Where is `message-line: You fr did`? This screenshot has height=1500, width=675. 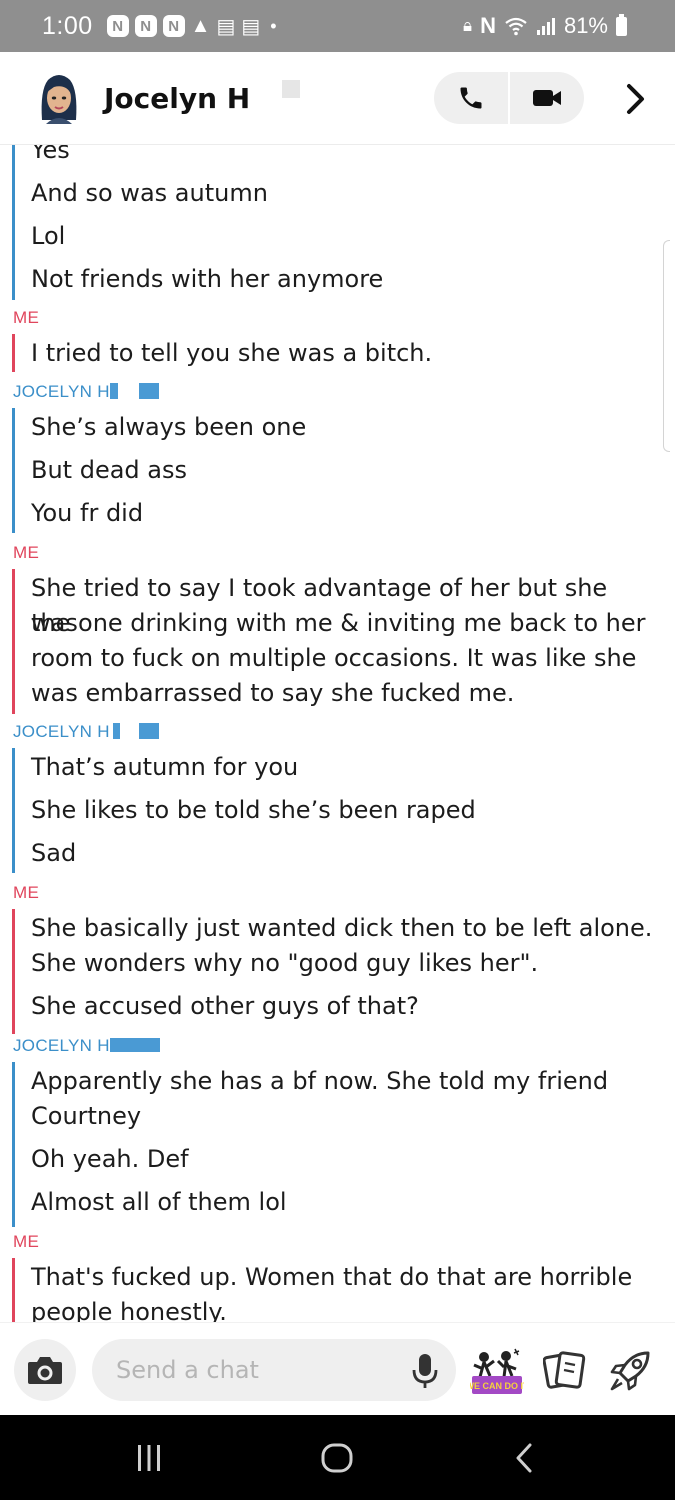 message-line: You fr did is located at coordinates (87, 513).